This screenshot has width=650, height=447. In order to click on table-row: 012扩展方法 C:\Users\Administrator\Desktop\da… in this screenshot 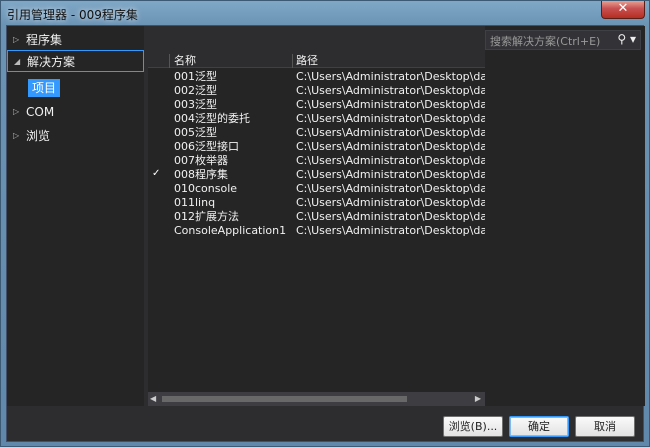, I will do `click(316, 217)`.